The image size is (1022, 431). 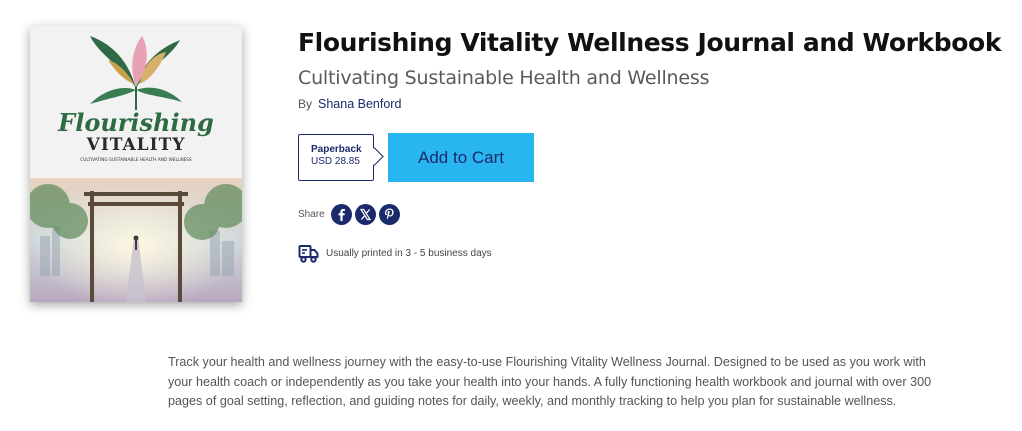 I want to click on shipping-text: Usually printed in 3 - 5 business days, so click(x=409, y=253).